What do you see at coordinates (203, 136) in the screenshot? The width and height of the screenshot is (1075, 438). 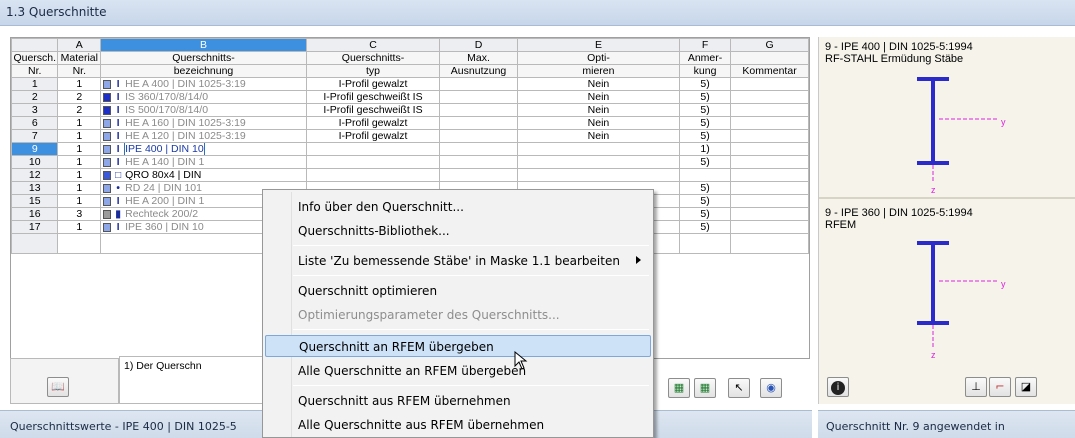 I see `section-name-cell: I HE A 120 | DIN 1025-3:19` at bounding box center [203, 136].